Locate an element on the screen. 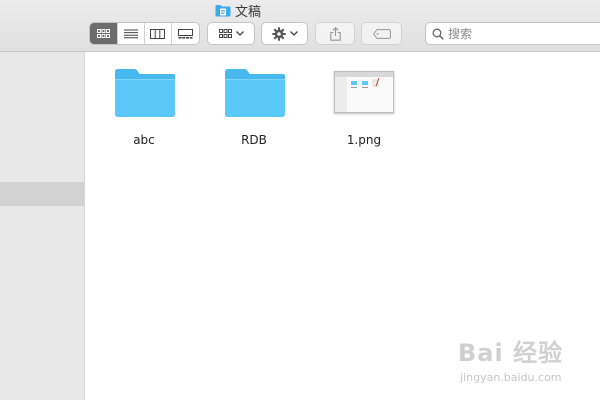 The image size is (600, 400). column-view-button is located at coordinates (158, 33).